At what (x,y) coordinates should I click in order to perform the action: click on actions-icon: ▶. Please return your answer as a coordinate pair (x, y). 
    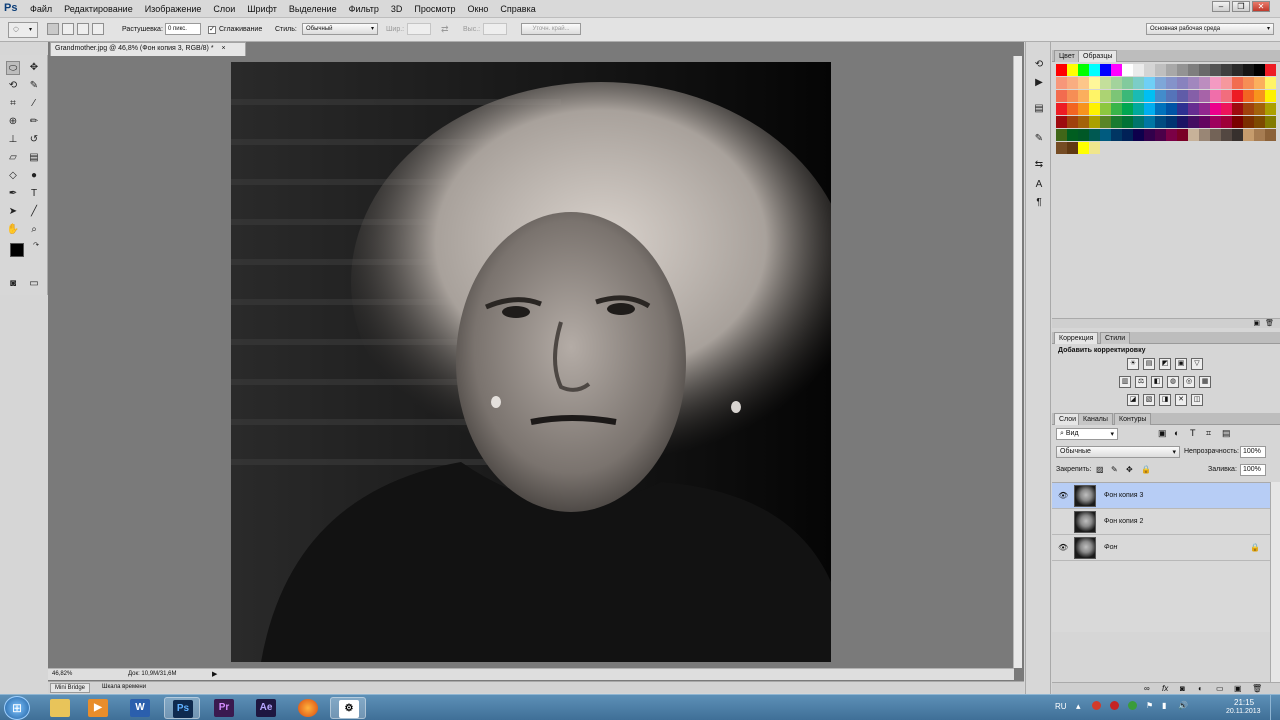
    Looking at the image, I should click on (1039, 83).